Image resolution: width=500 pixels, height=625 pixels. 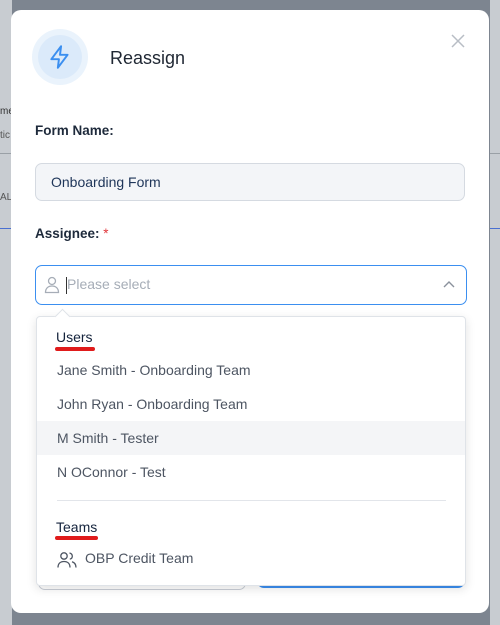 What do you see at coordinates (106, 233) in the screenshot?
I see `required-mark: *` at bounding box center [106, 233].